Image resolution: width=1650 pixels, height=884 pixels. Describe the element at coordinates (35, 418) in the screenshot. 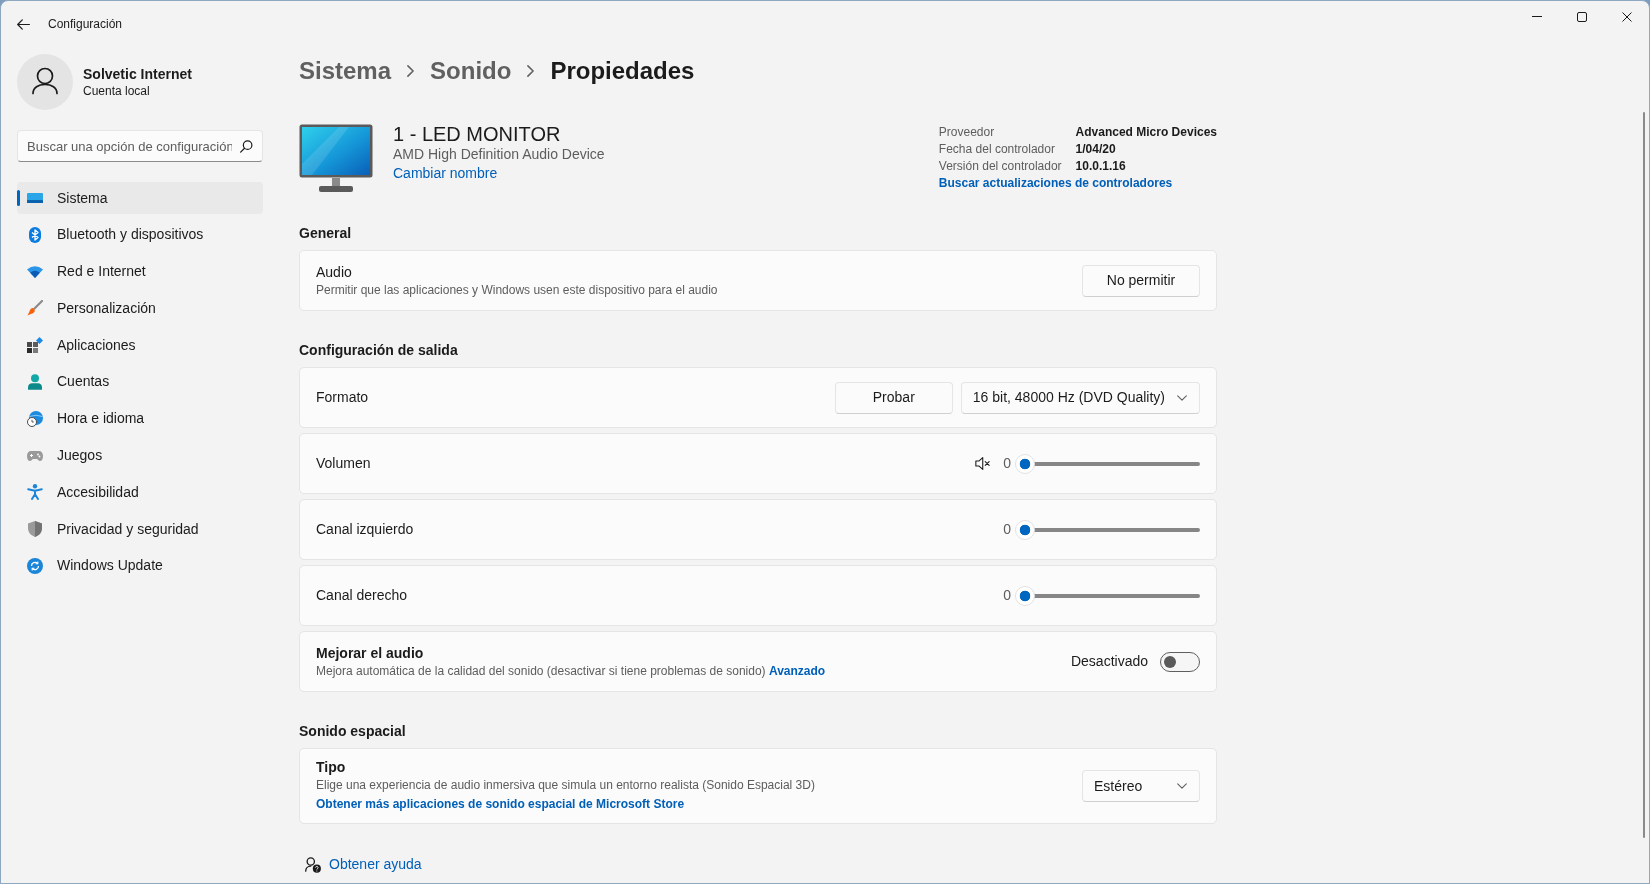

I see `globe-clock-icon` at that location.